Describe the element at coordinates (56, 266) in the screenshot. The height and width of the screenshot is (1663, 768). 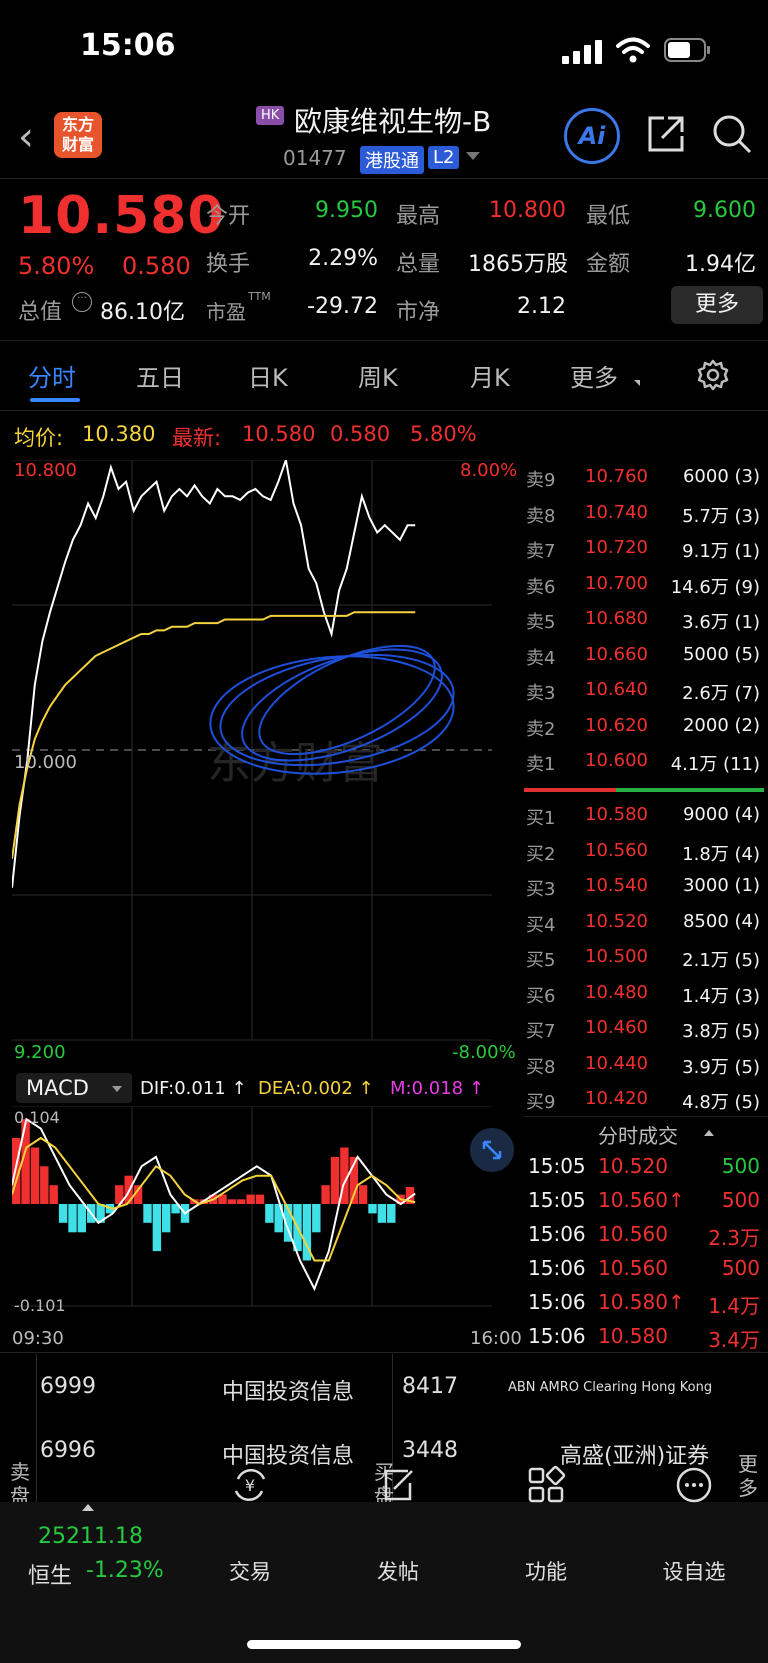
I see `change-percent: 5.80%` at that location.